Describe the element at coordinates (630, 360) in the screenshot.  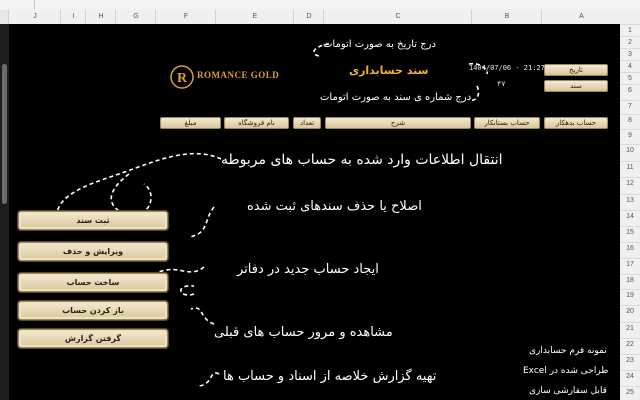
I see `row-header: 23` at that location.